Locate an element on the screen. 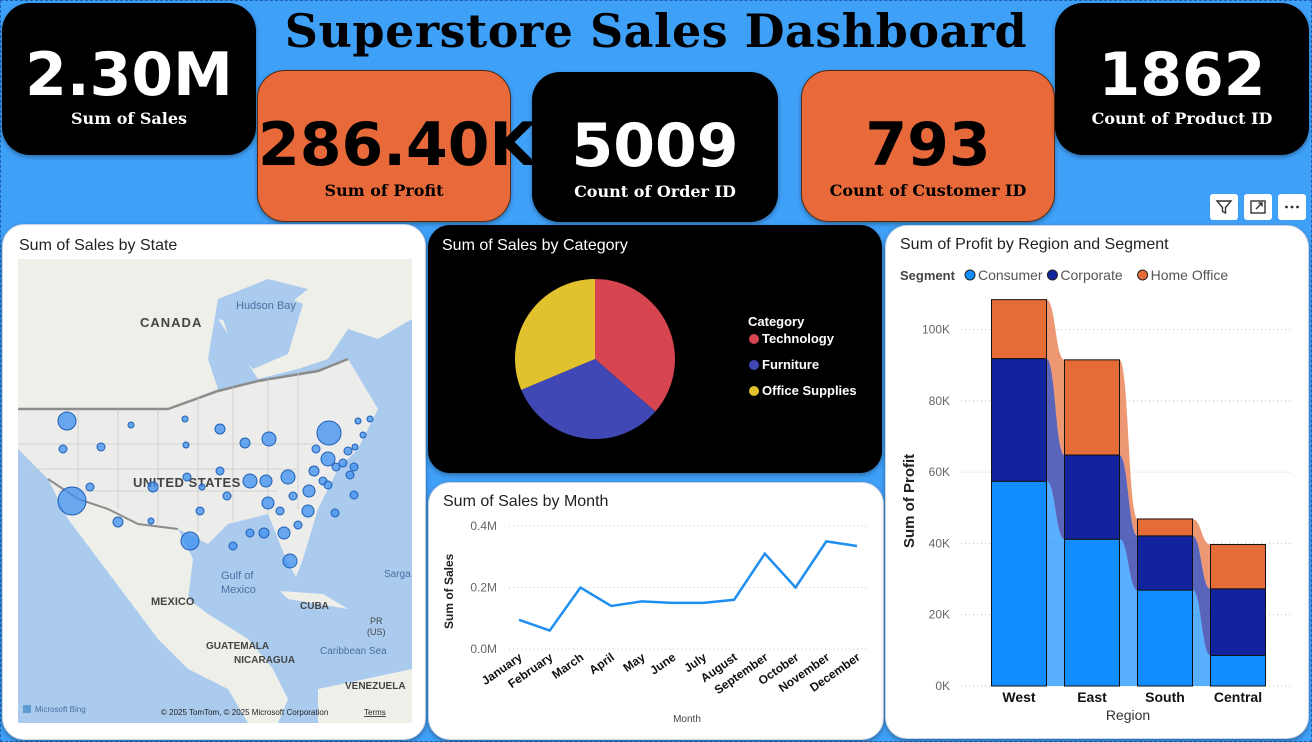  bar-xlabel: Region is located at coordinates (1128, 715).